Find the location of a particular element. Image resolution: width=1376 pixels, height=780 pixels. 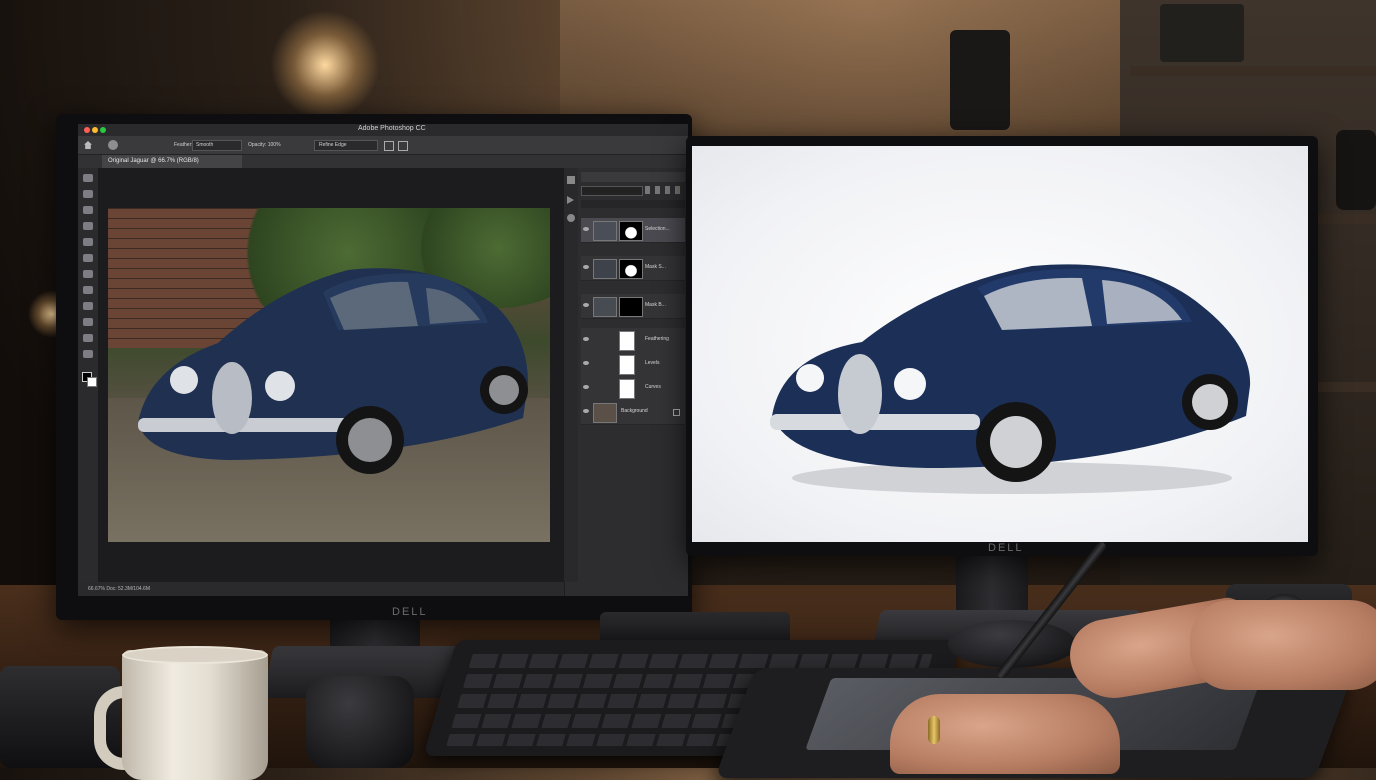

monitor-brand-left: DELL is located at coordinates (410, 612).